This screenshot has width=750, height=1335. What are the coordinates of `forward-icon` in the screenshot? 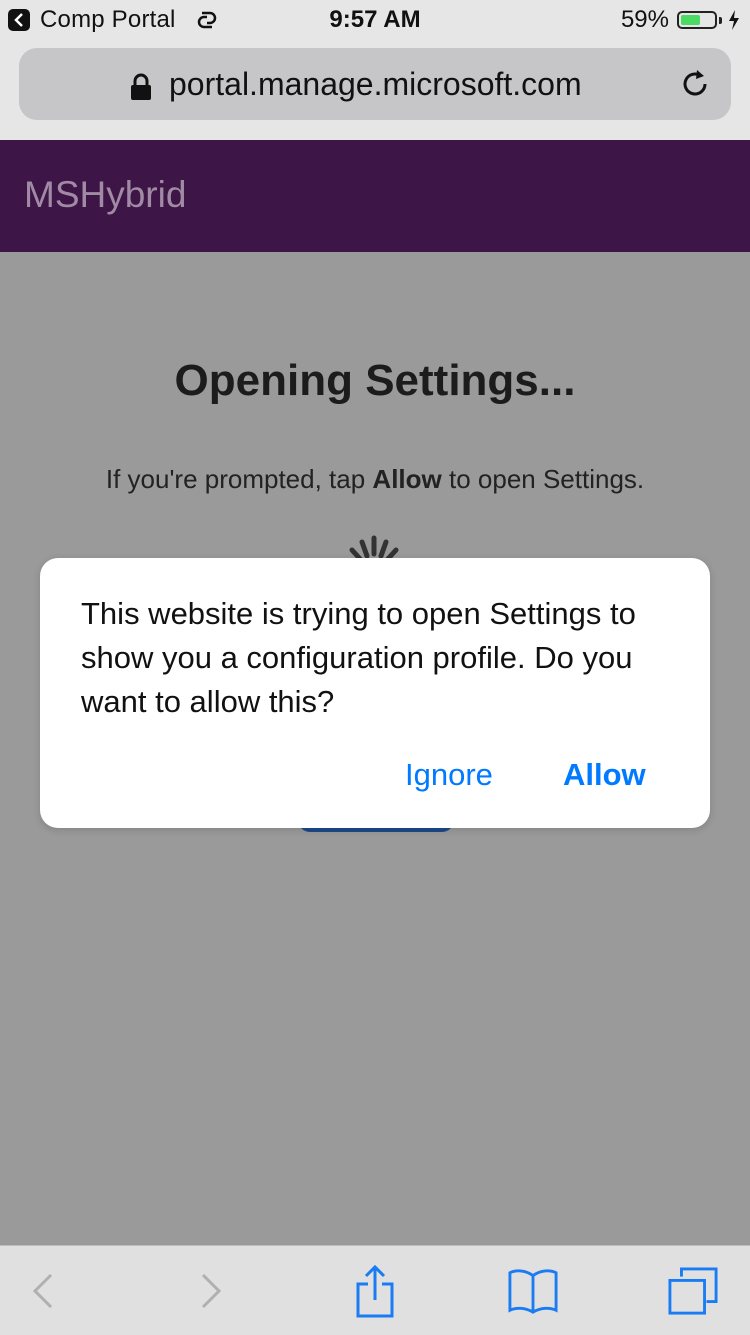 It's located at (211, 1291).